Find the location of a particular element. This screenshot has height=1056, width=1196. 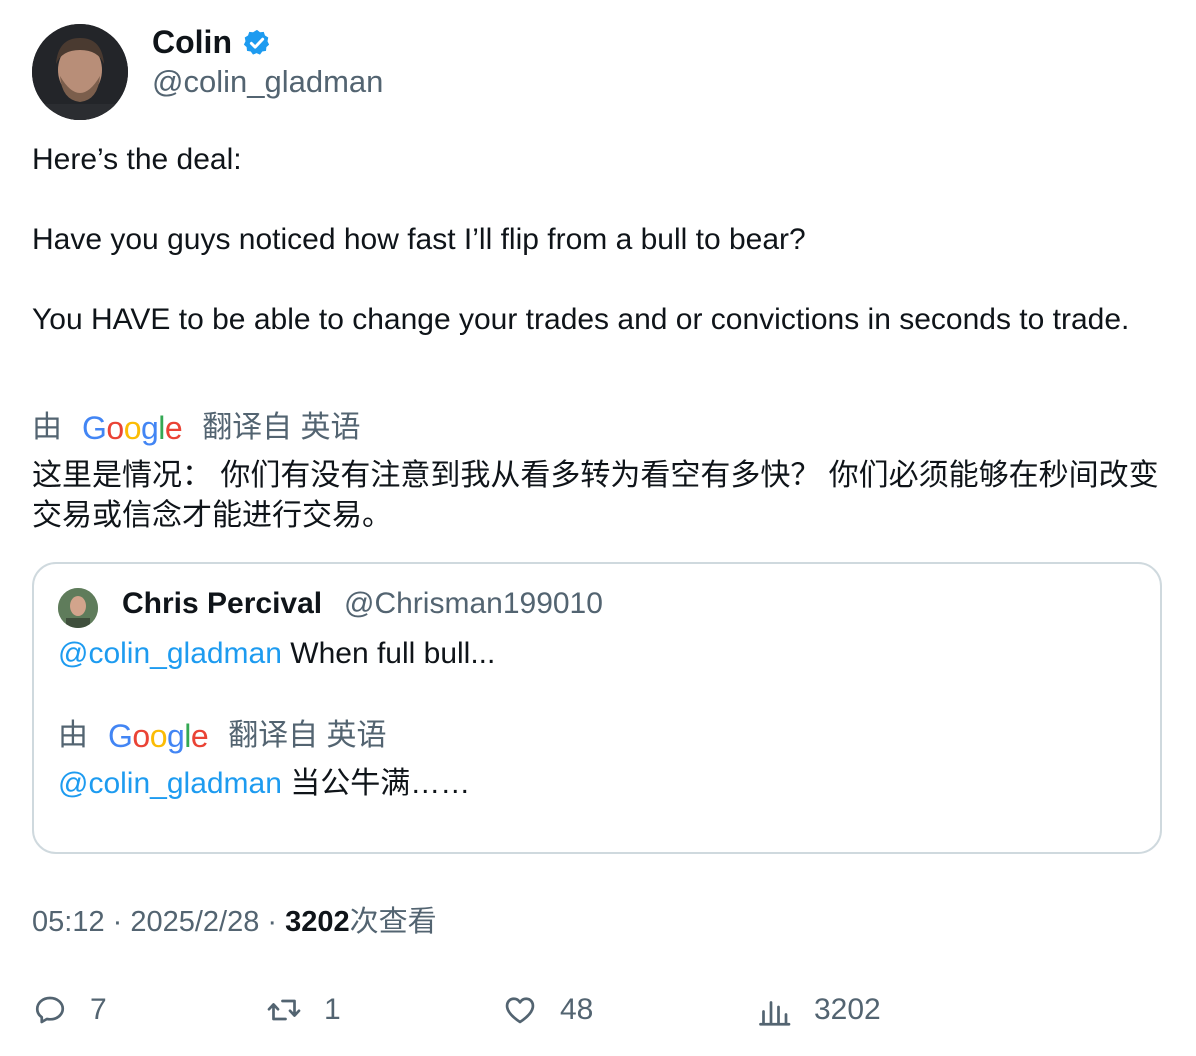

analytics-icon is located at coordinates (775, 1013).